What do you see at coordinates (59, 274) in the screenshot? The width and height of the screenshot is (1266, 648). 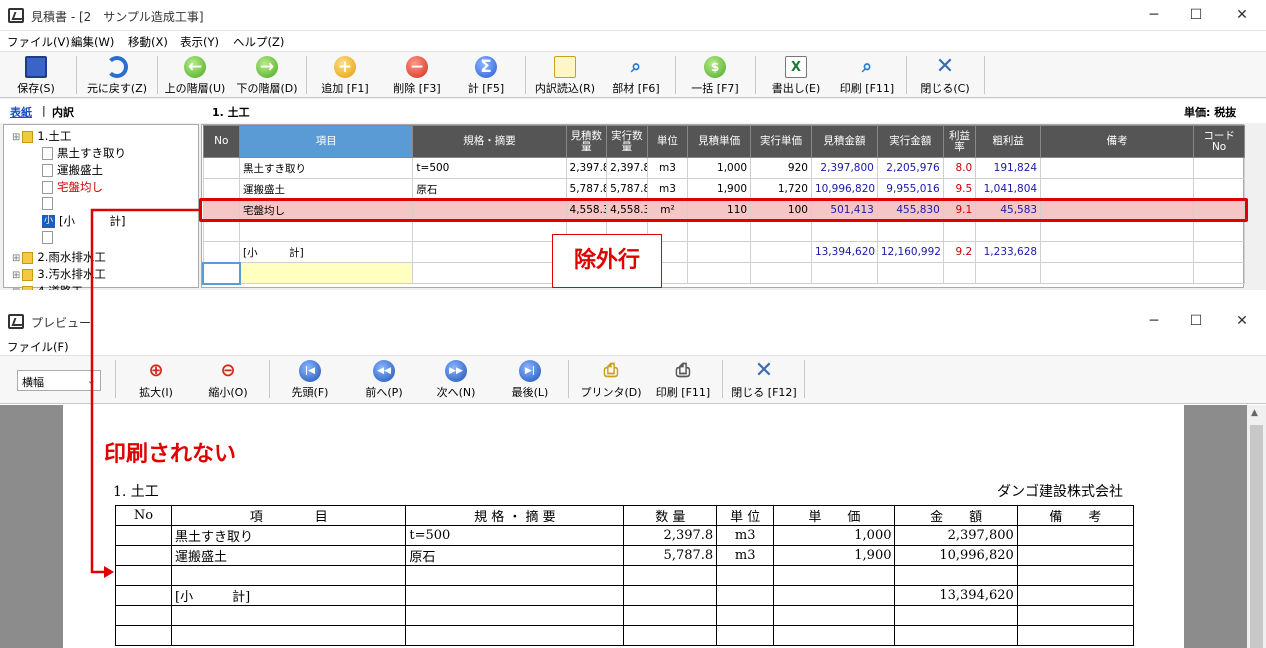 I see `tree-node: ⊞ 3.汚水排水工` at bounding box center [59, 274].